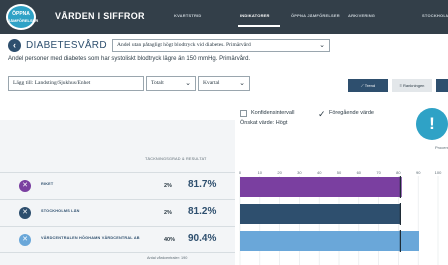 This screenshot has width=448, height=265. I want to click on gender-select-value: Totalt, so click(157, 83).